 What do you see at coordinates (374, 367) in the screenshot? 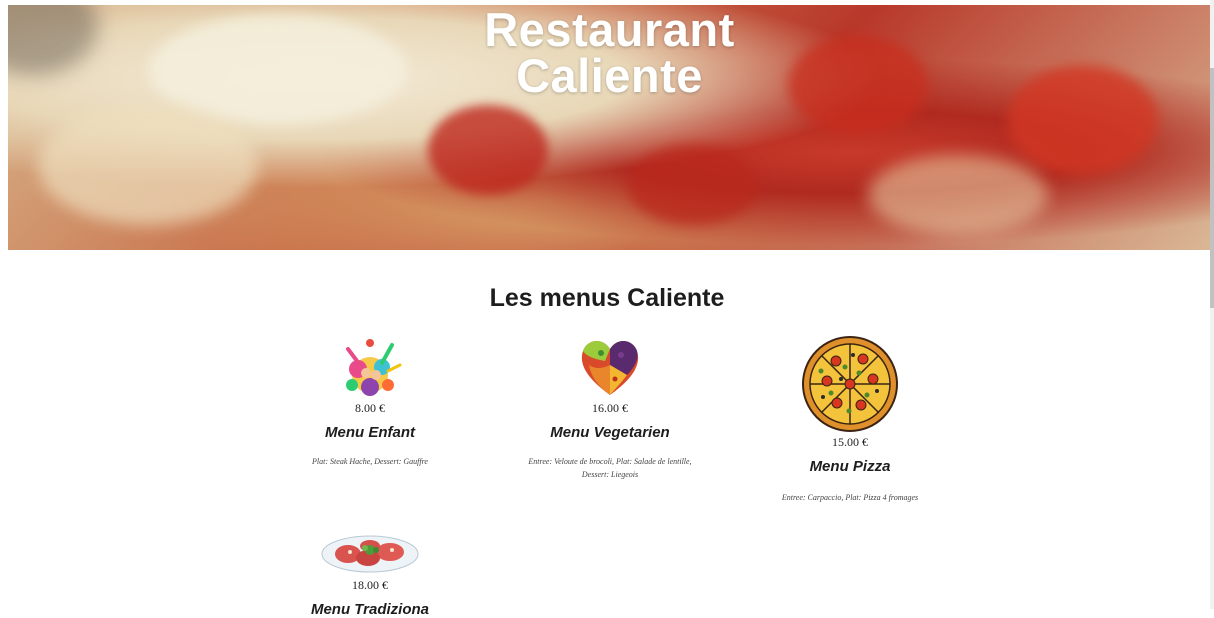
I see `paint-splash-kids-image` at bounding box center [374, 367].